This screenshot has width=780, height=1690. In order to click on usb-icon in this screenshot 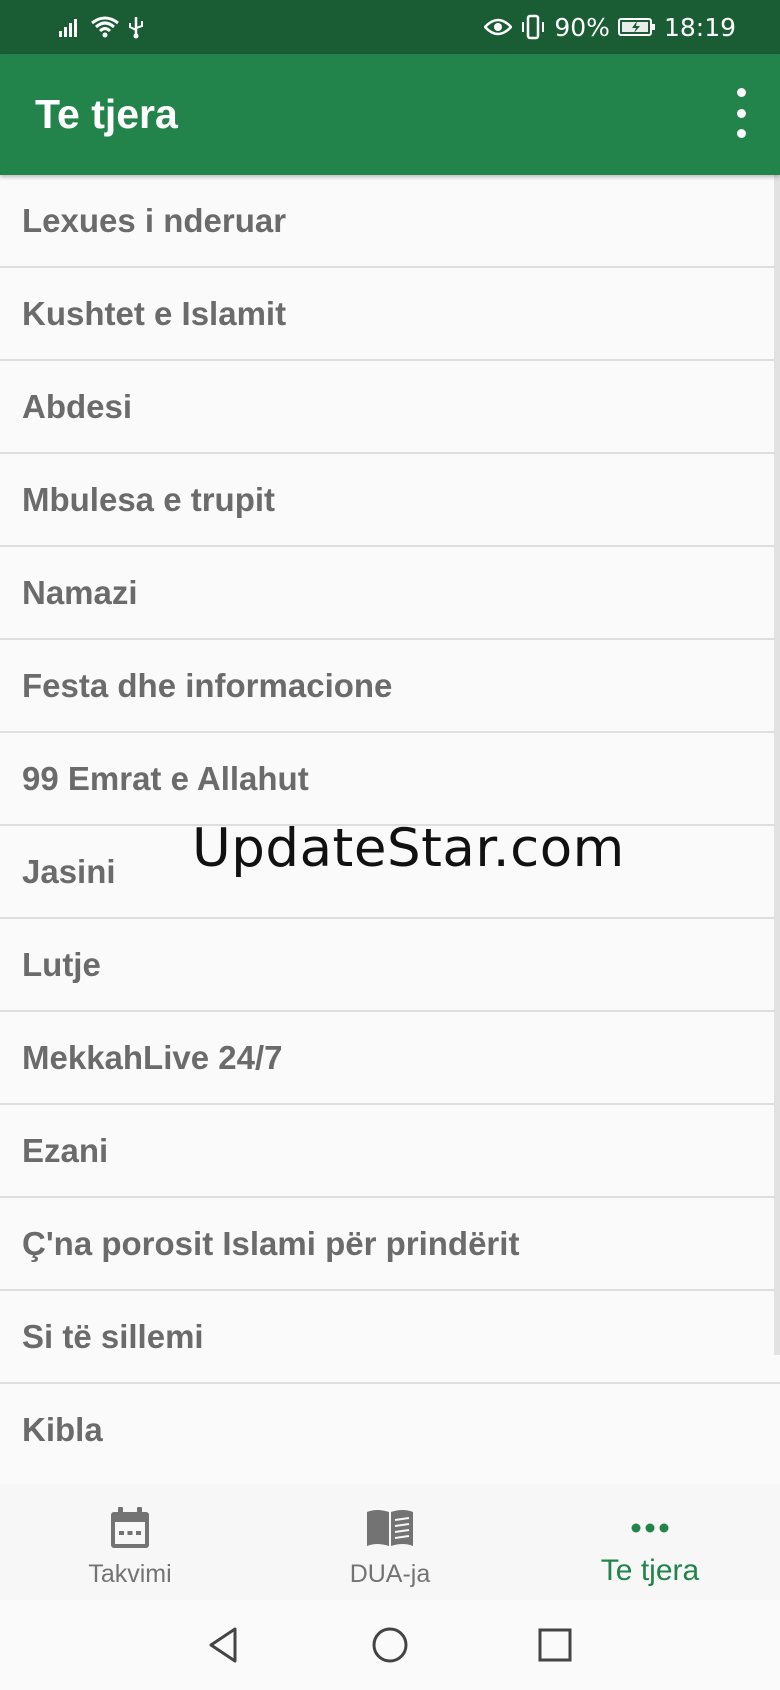, I will do `click(136, 27)`.